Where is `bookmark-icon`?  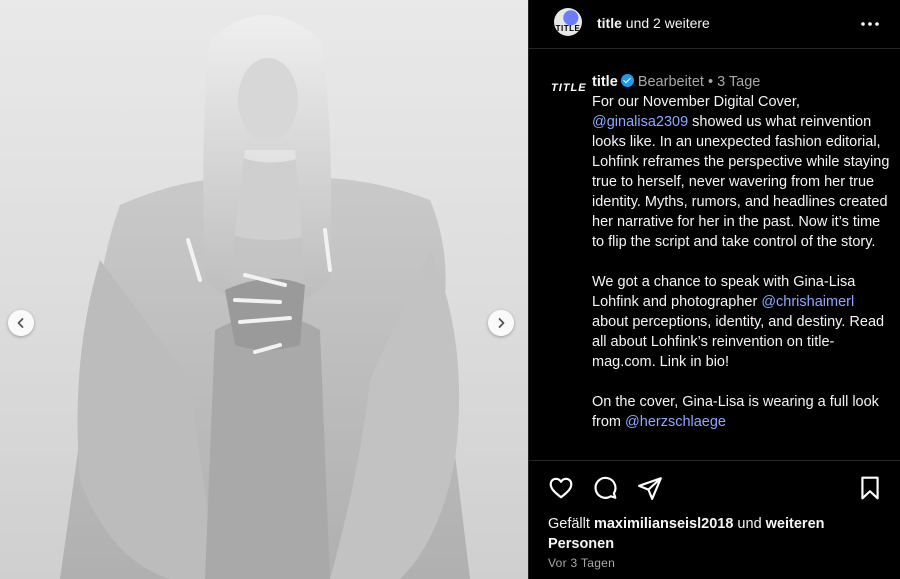
bookmark-icon is located at coordinates (870, 488).